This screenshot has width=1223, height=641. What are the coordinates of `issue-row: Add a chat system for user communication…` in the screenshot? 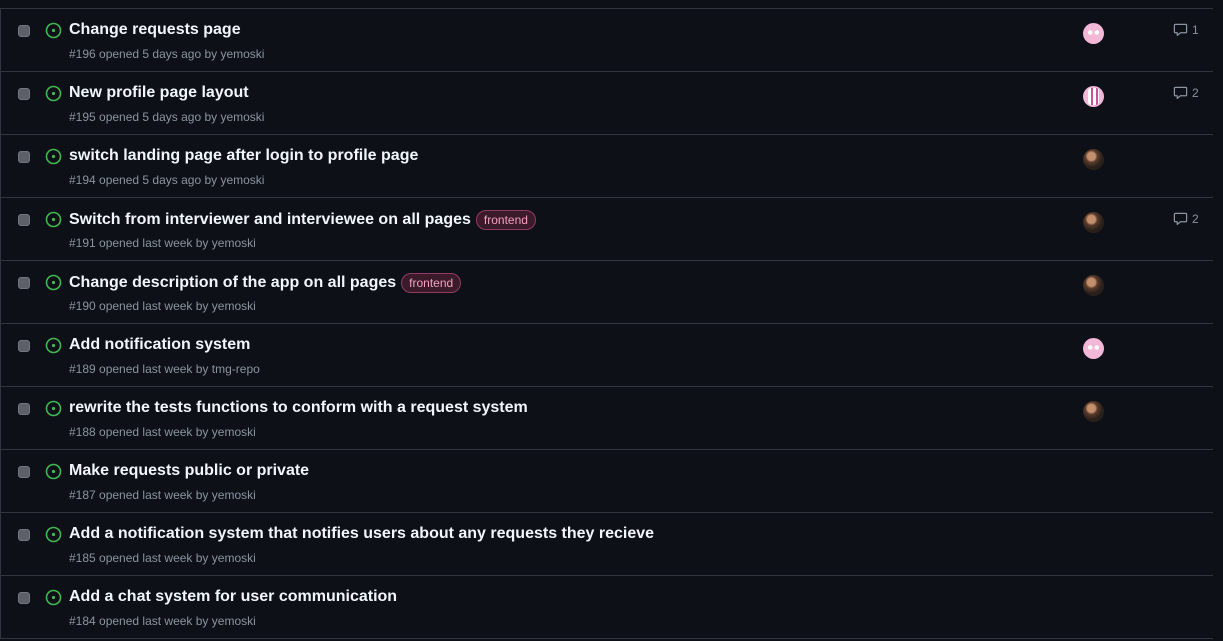 It's located at (607, 607).